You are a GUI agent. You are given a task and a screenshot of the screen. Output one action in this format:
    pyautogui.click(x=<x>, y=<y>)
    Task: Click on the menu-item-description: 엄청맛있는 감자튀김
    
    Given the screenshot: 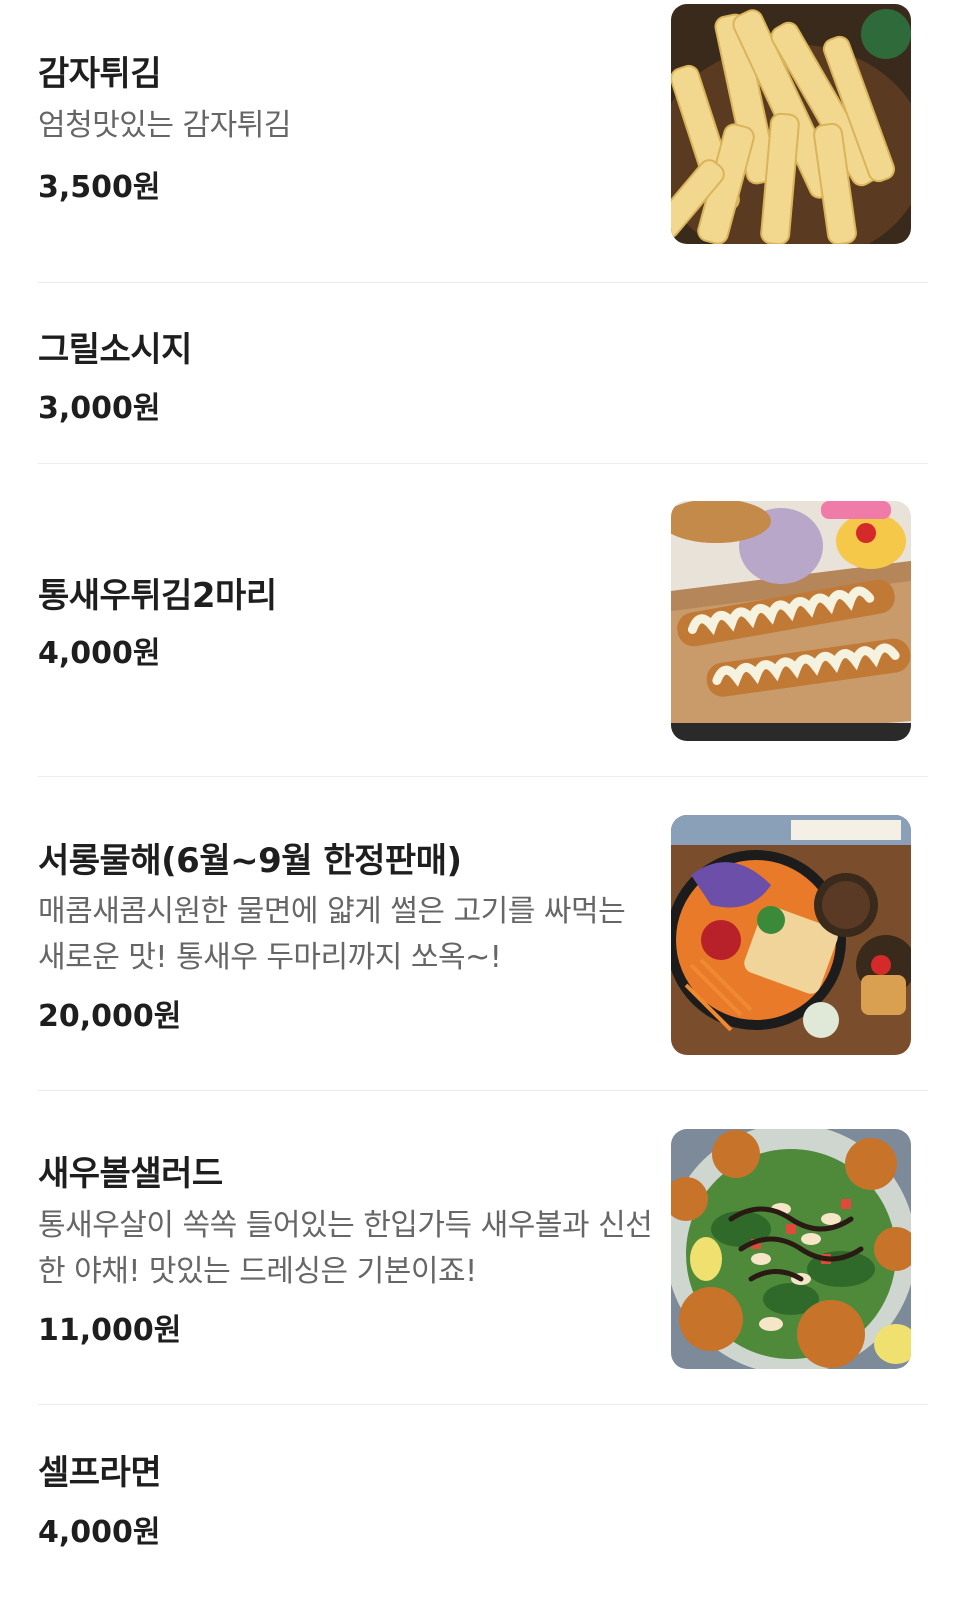 What is the action you would take?
    pyautogui.click(x=164, y=125)
    